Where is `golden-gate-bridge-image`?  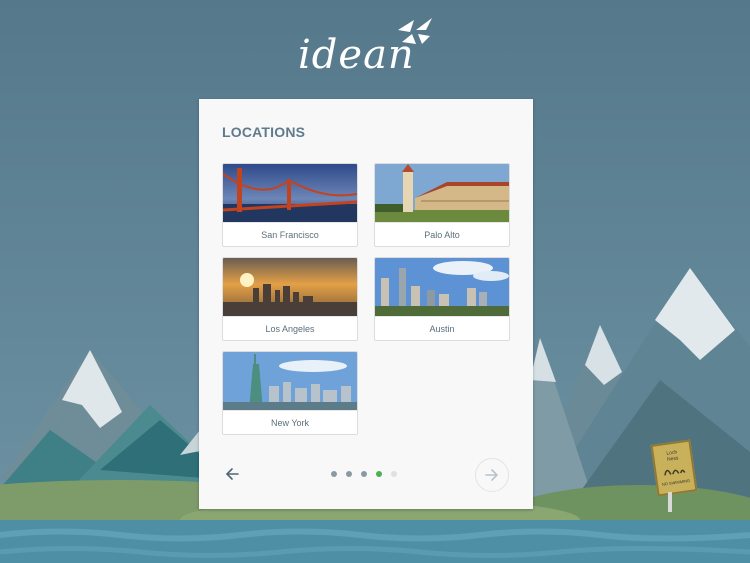 golden-gate-bridge-image is located at coordinates (290, 193).